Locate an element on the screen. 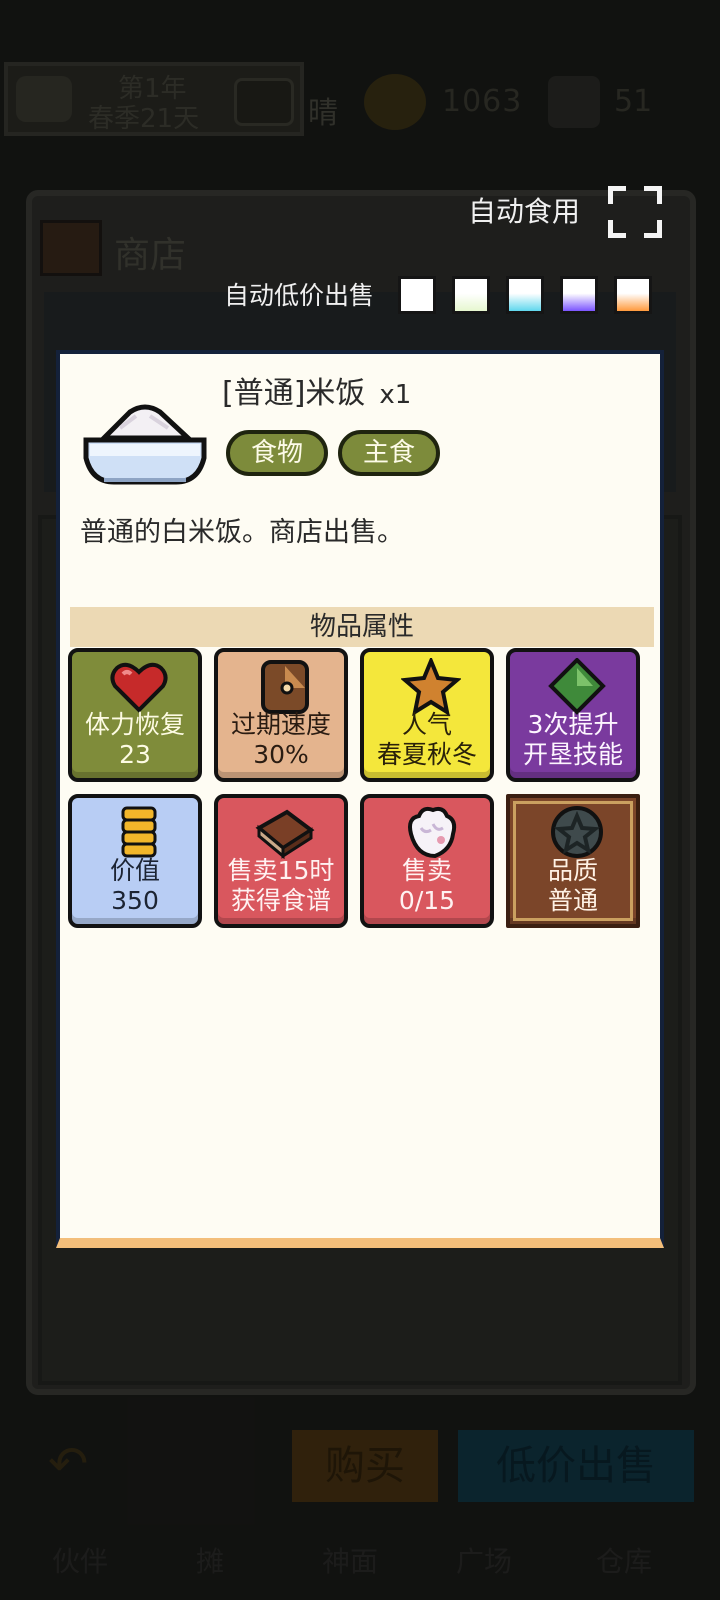  tag-food: 食物 is located at coordinates (277, 453).